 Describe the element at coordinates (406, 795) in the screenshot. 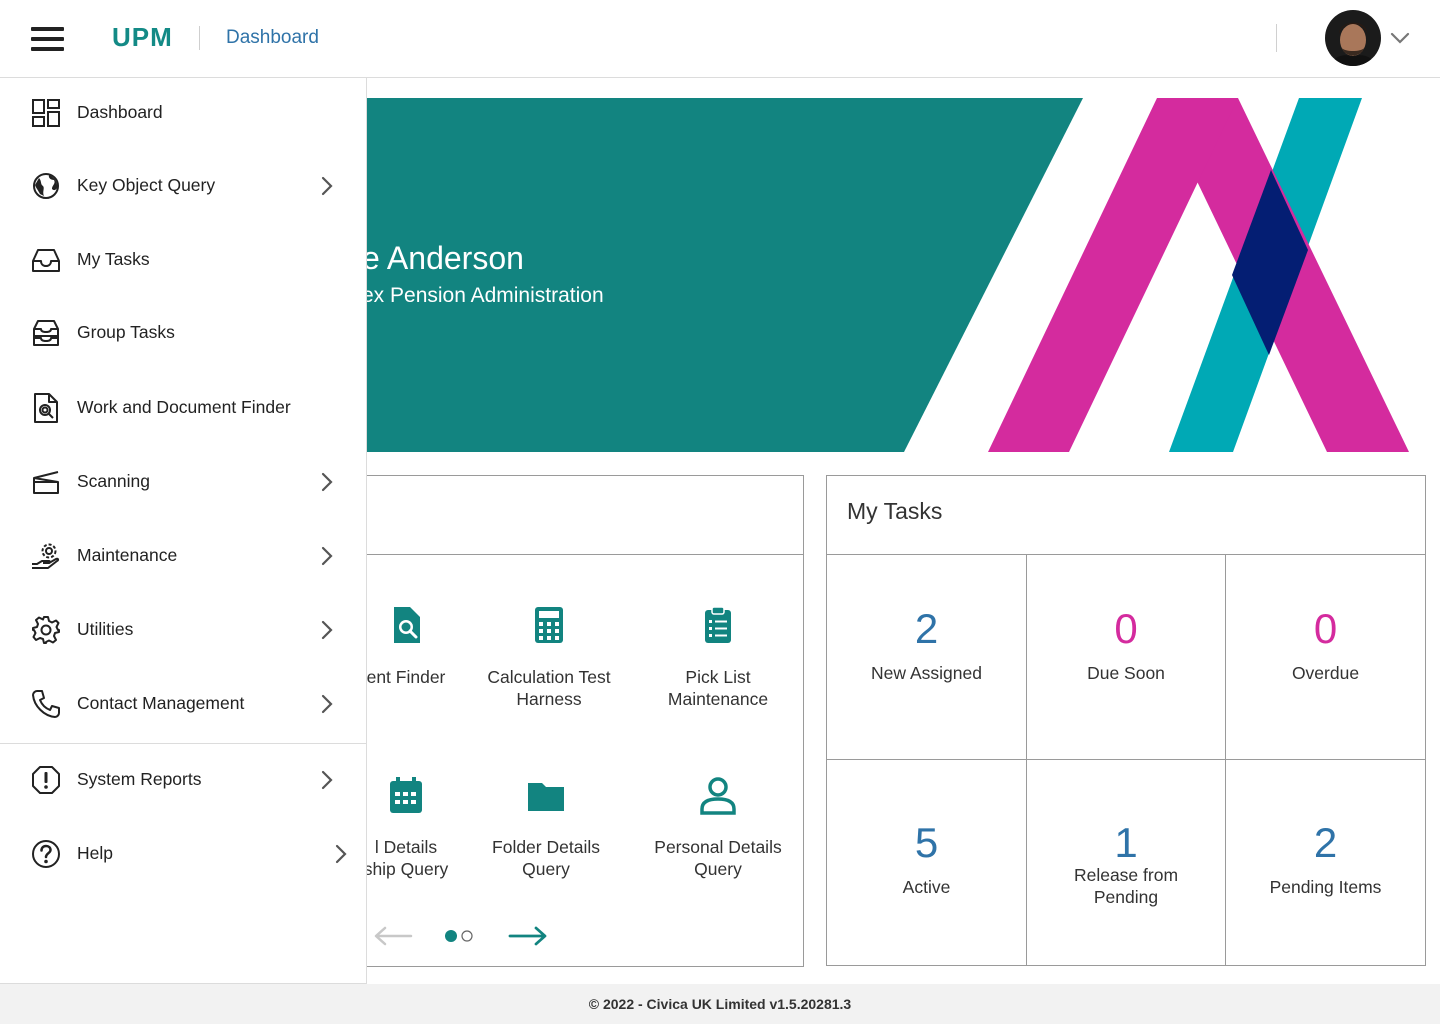

I see `calendar-icon` at that location.